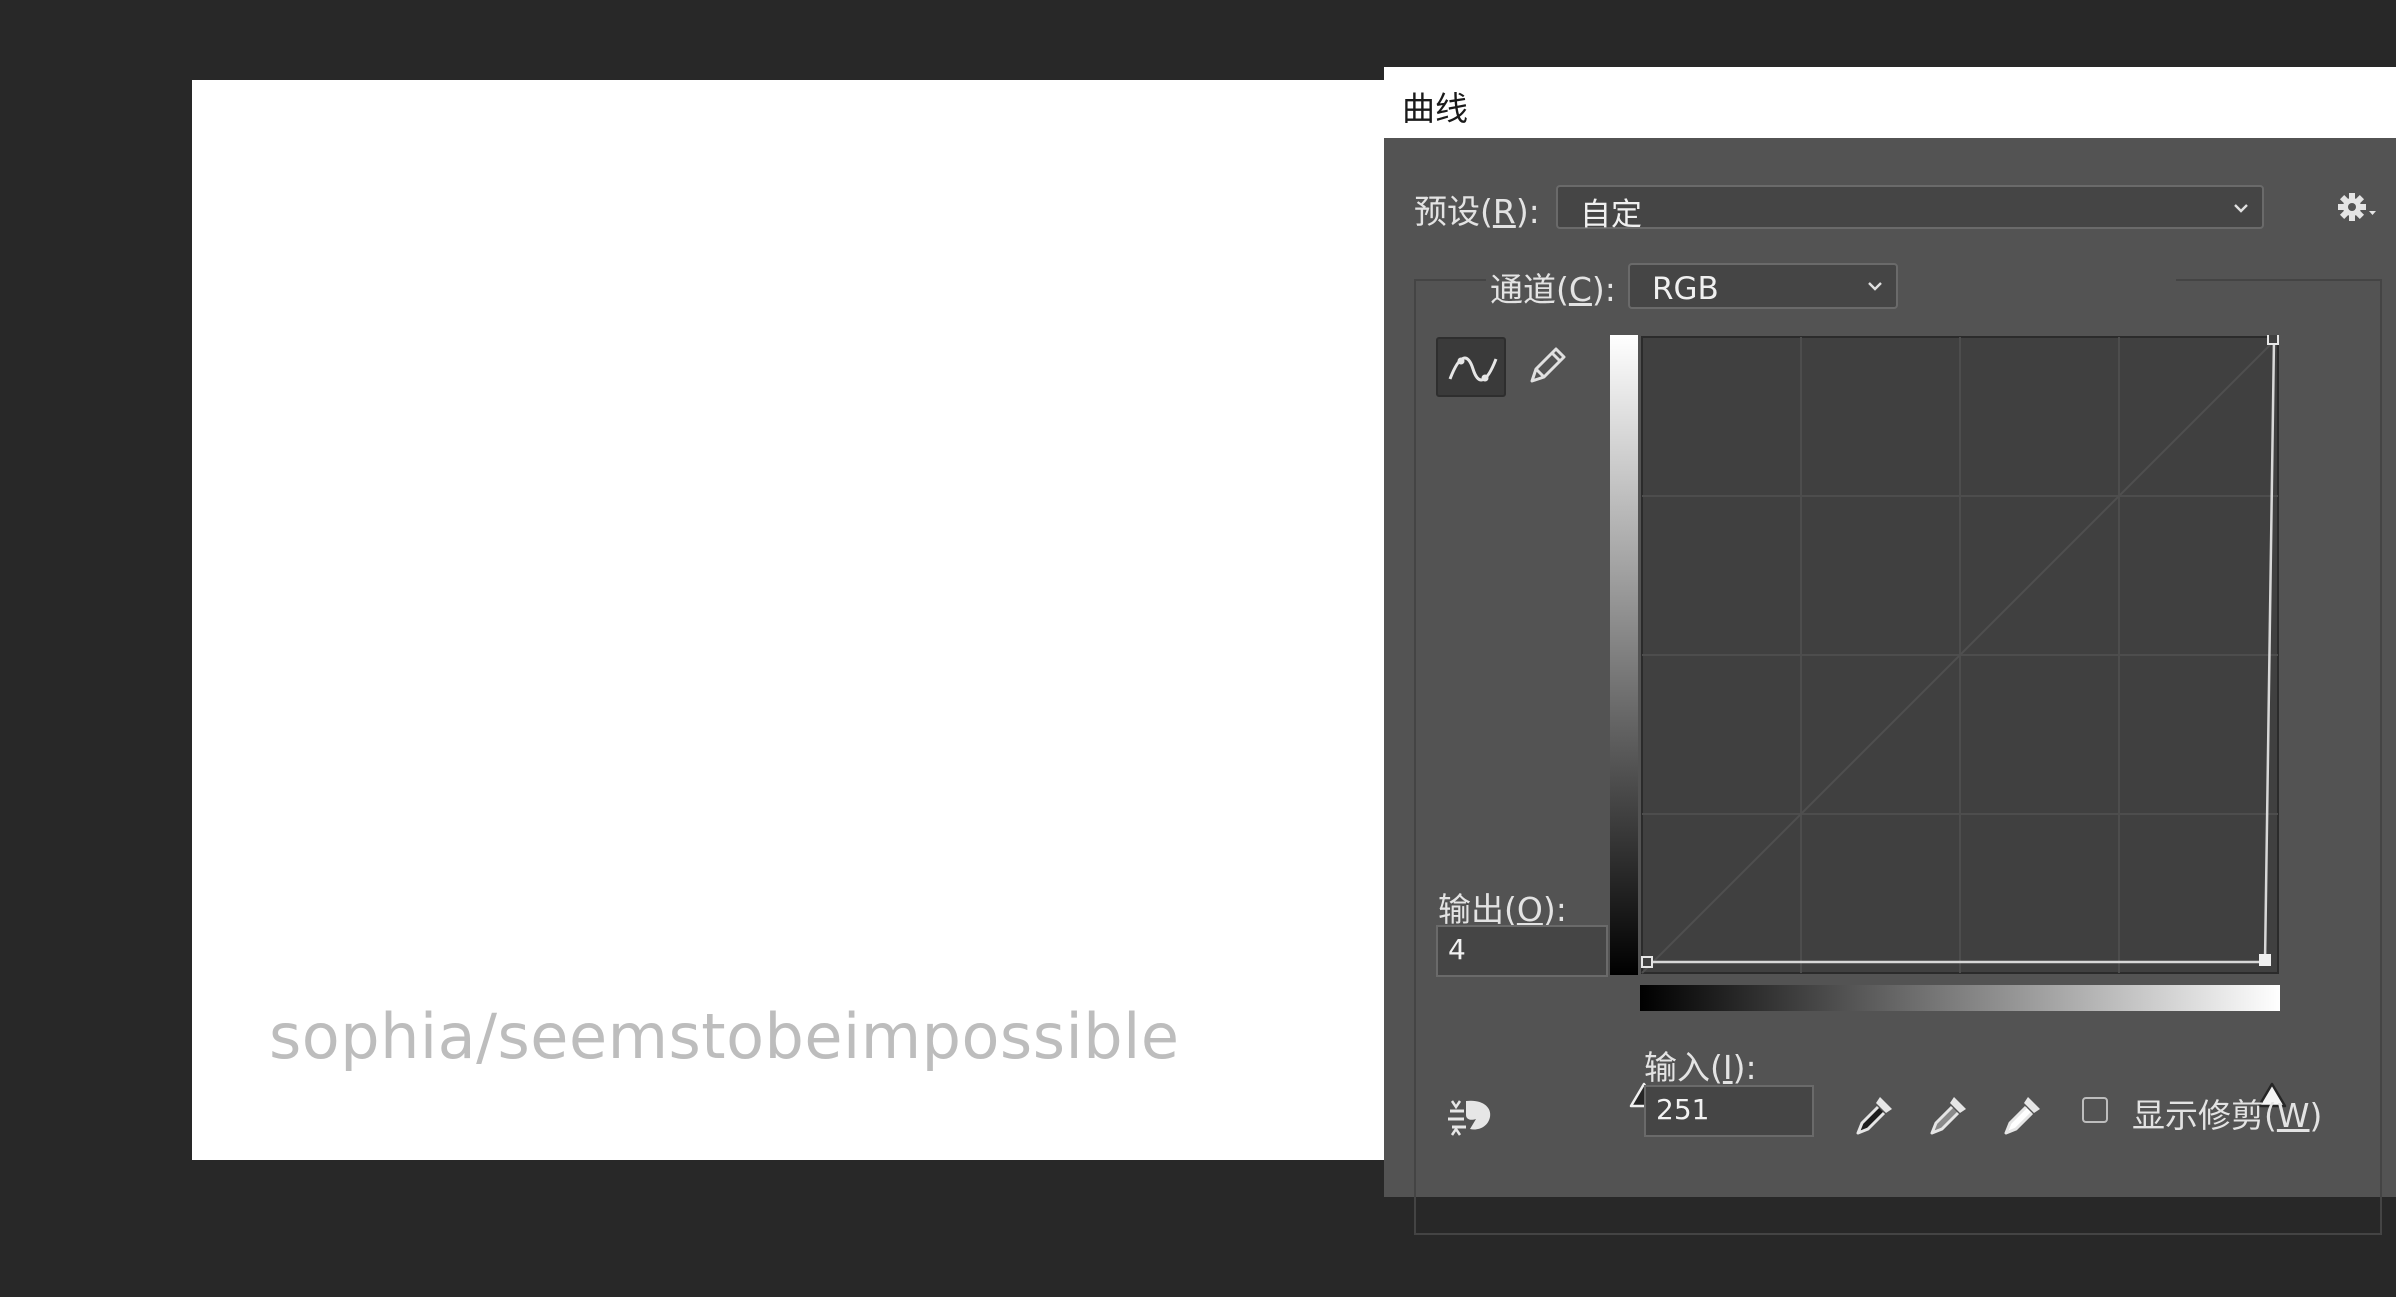 Image resolution: width=2396 pixels, height=1297 pixels. I want to click on output-field: 4, so click(1522, 951).